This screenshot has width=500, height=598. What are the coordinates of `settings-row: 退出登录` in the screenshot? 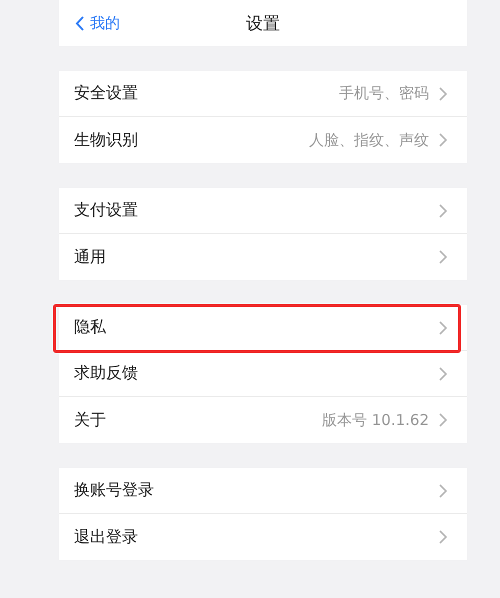 It's located at (263, 537).